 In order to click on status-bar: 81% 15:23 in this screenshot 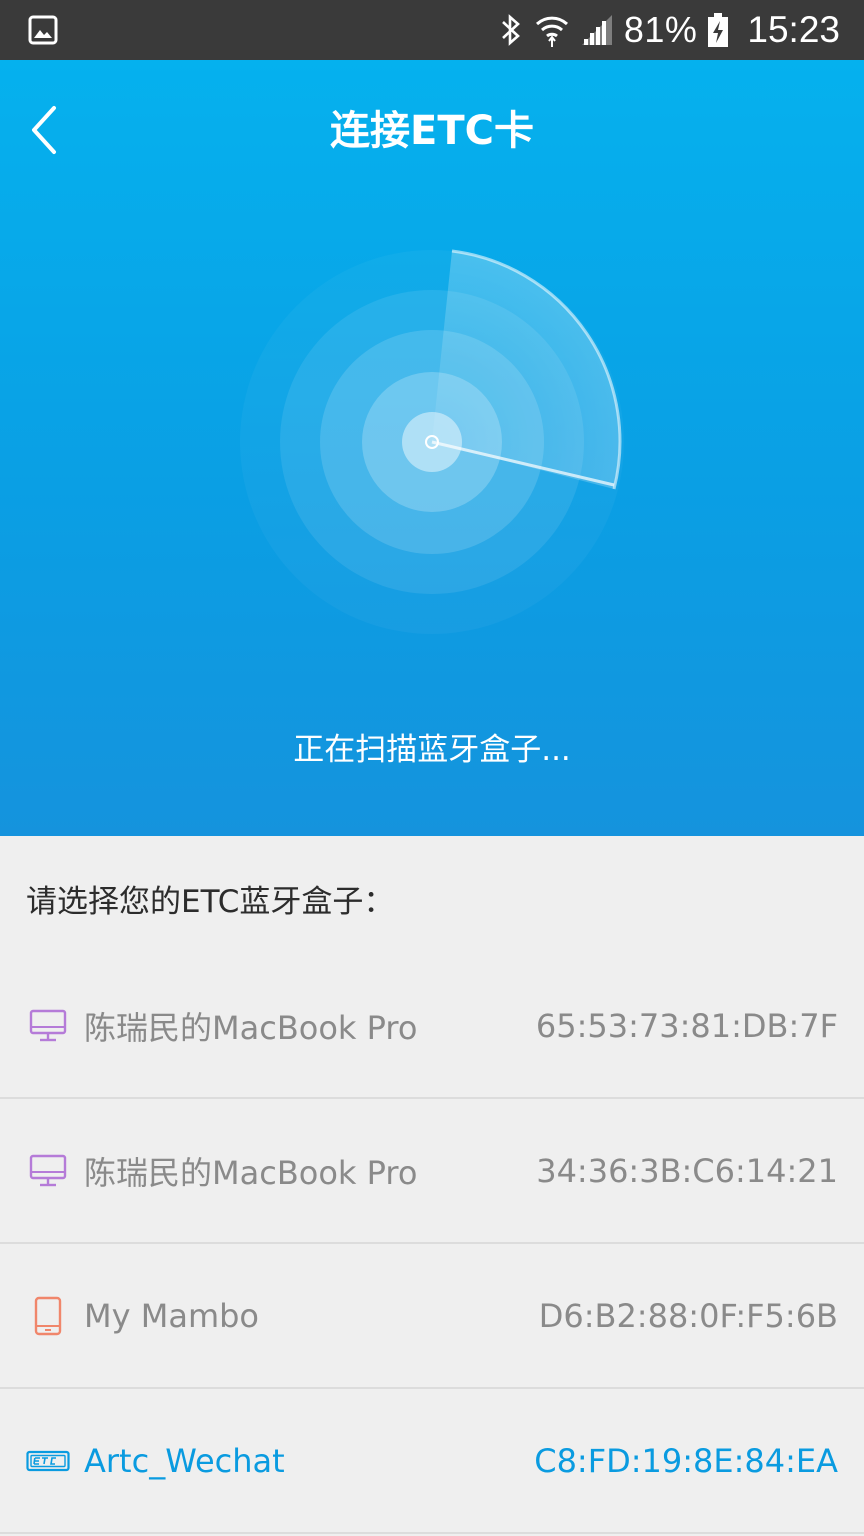, I will do `click(432, 30)`.